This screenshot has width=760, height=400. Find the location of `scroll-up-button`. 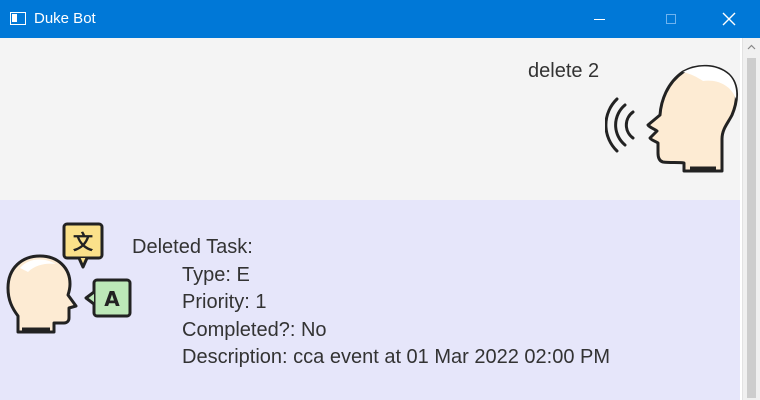

scroll-up-button is located at coordinates (751, 46).